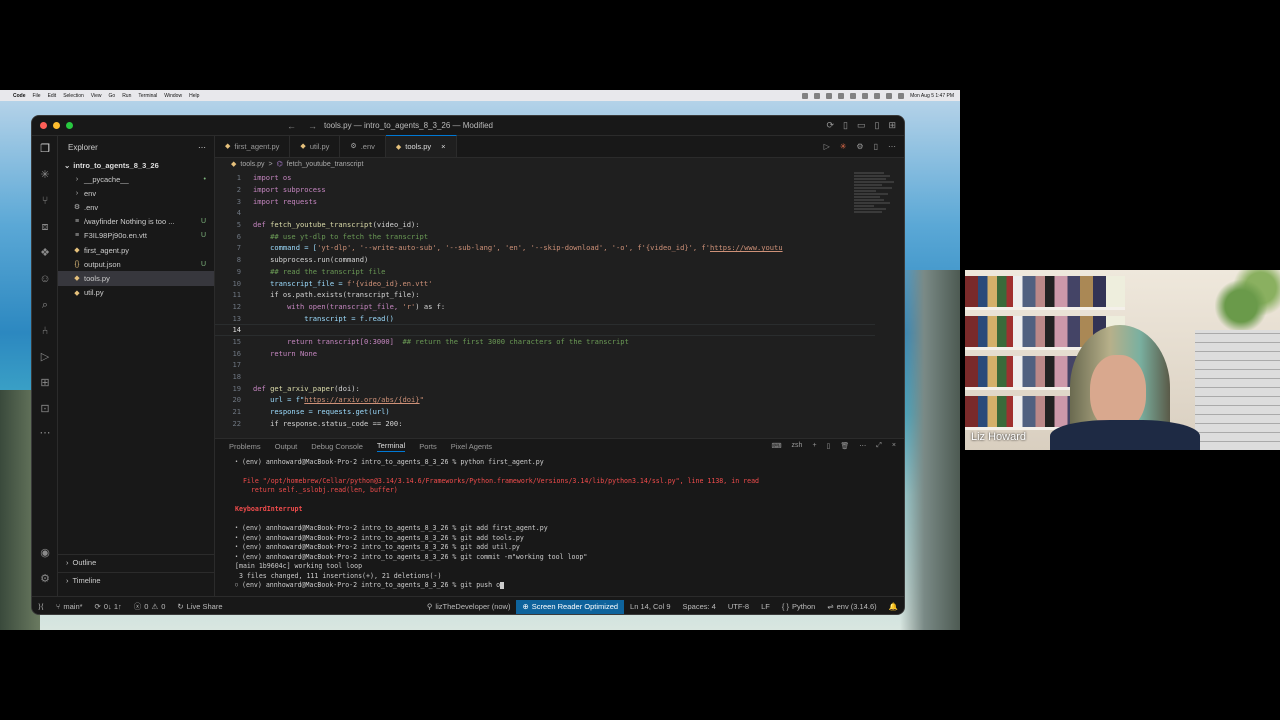 This screenshot has width=1280, height=720. Describe the element at coordinates (45, 305) in the screenshot. I see `search-icon: ⌕` at that location.